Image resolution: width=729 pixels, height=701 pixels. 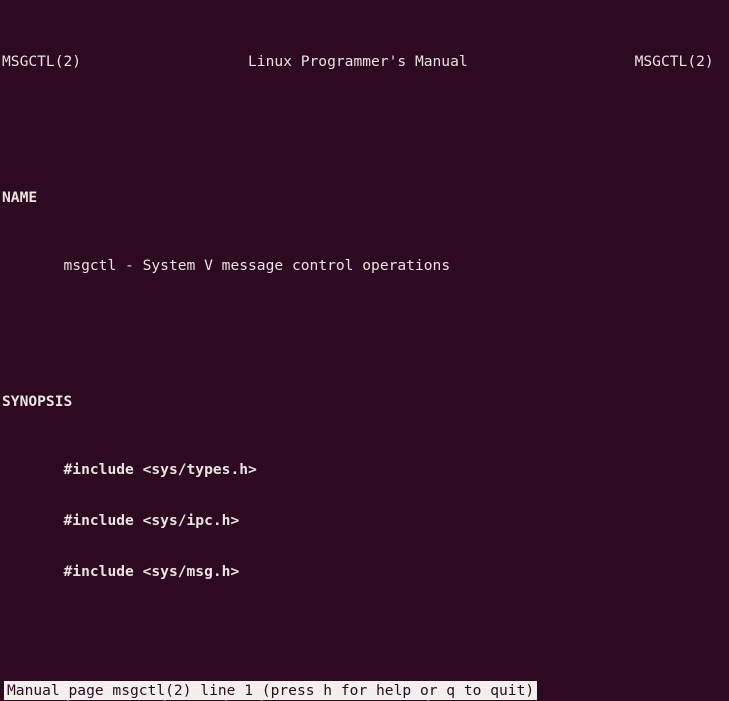 I want to click on name-heading-text: NAME, so click(x=20, y=197).